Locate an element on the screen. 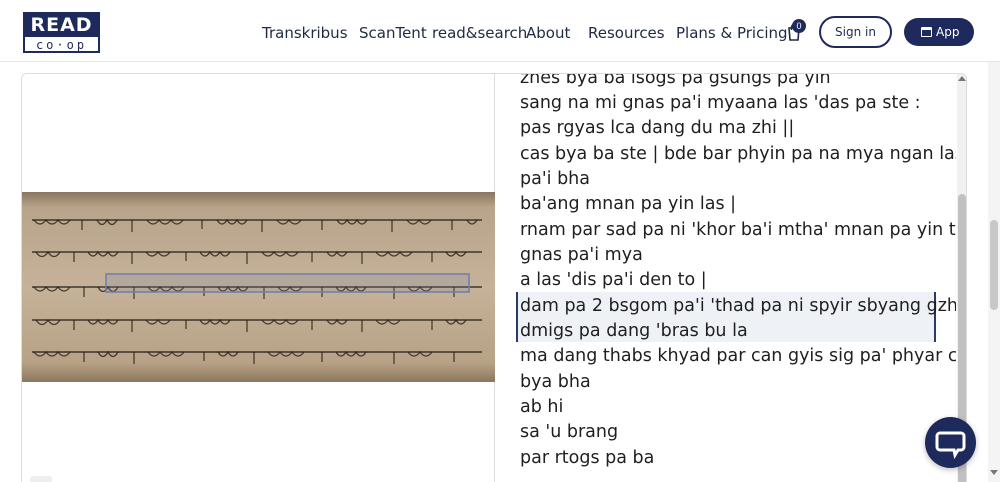 Image resolution: width=1000 pixels, height=482 pixels. chat-bubble-icon is located at coordinates (950, 445).